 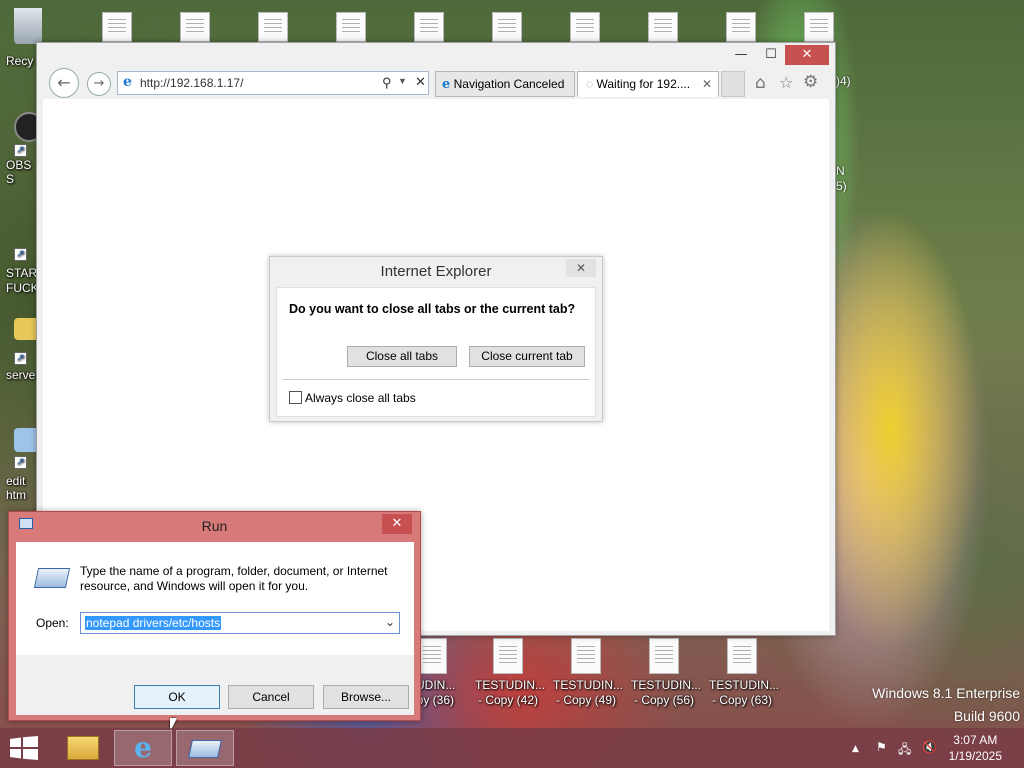 I want to click on file-explorer-icon, so click(x=83, y=748).